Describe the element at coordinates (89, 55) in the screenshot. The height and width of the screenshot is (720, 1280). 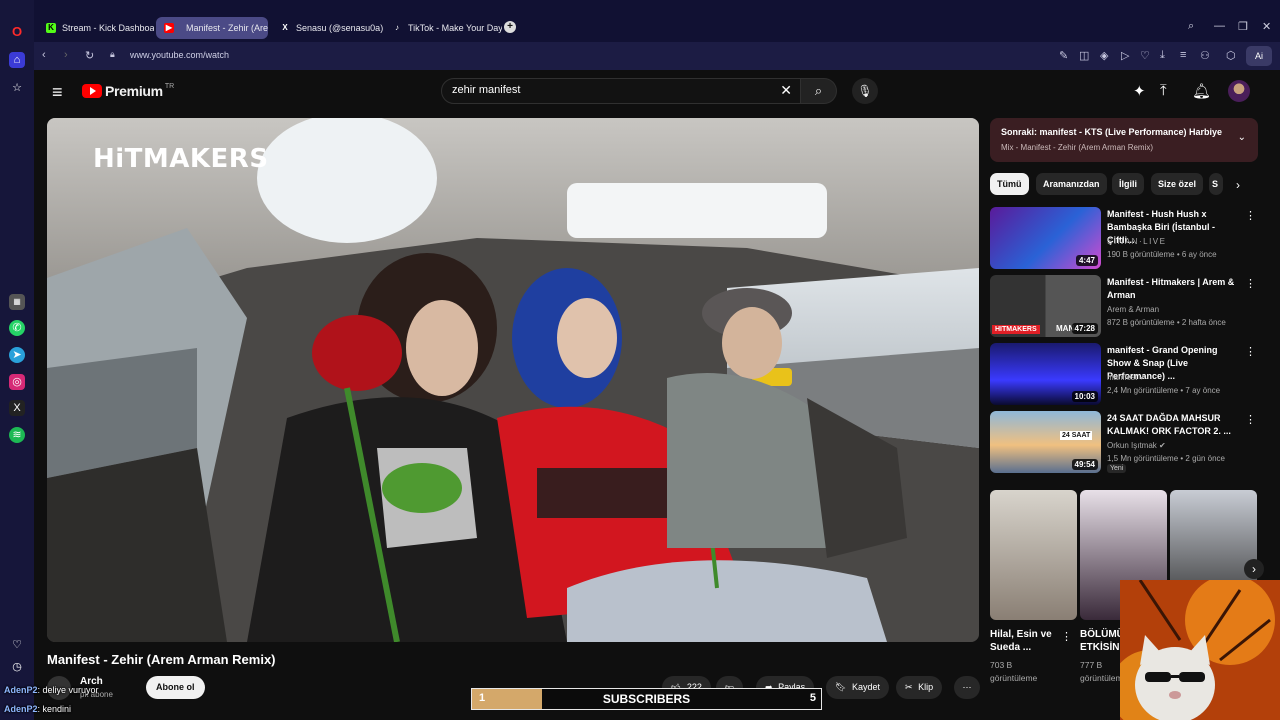
I see `reload-icon: ↻` at that location.